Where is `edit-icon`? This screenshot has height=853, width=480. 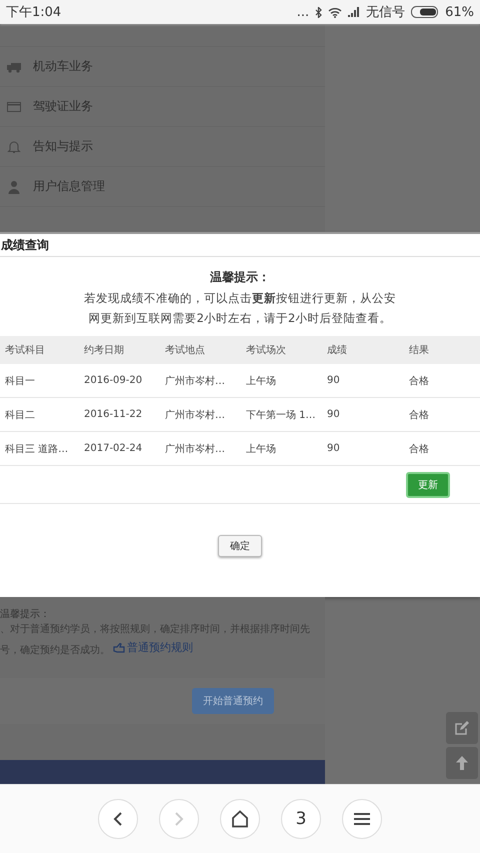
edit-icon is located at coordinates (462, 728).